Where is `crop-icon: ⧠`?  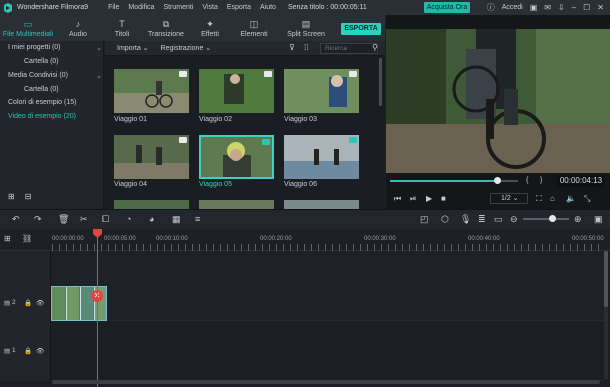
crop-icon: ⧠ is located at coordinates (105, 219).